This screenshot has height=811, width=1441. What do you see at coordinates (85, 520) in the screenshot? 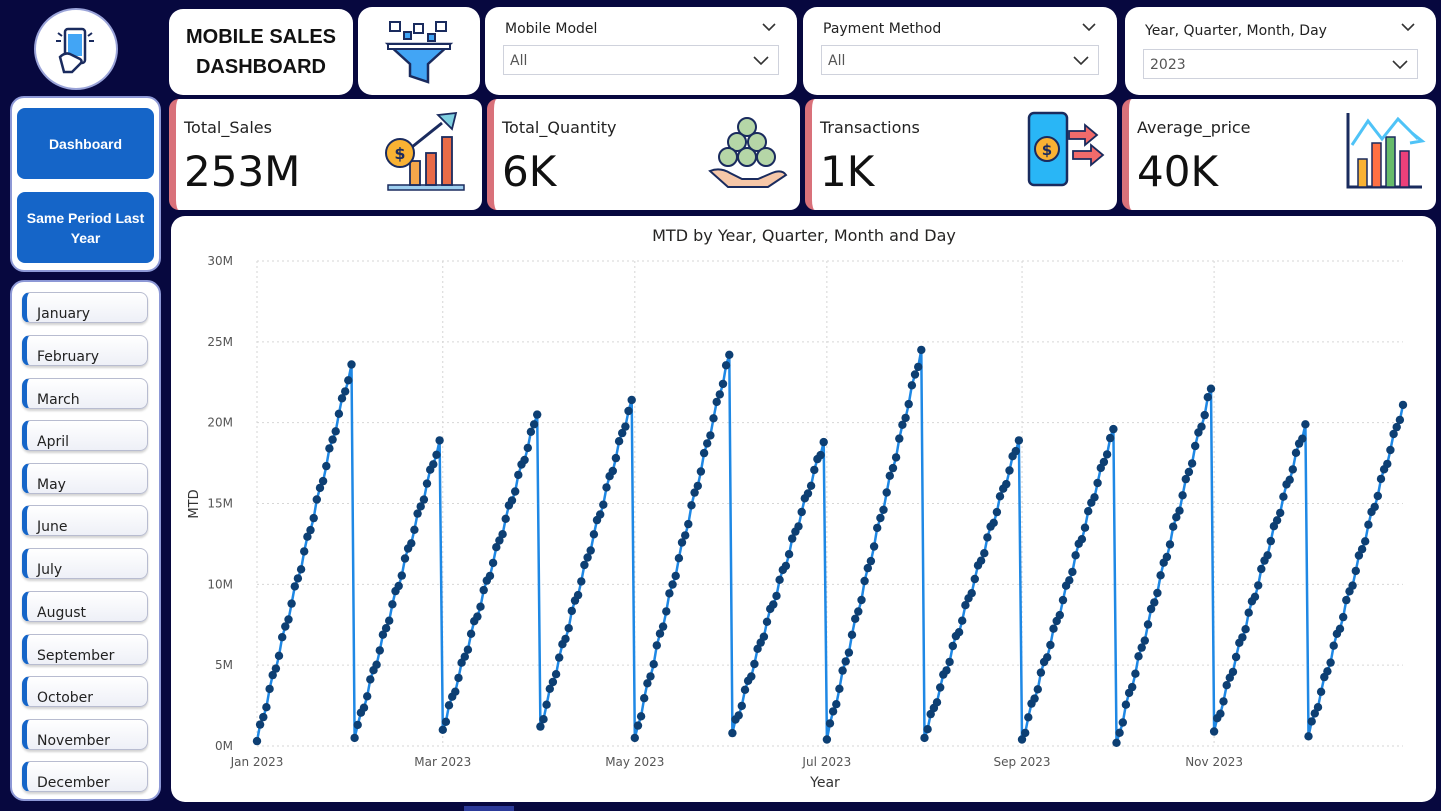
I see `month-button-june: June` at bounding box center [85, 520].